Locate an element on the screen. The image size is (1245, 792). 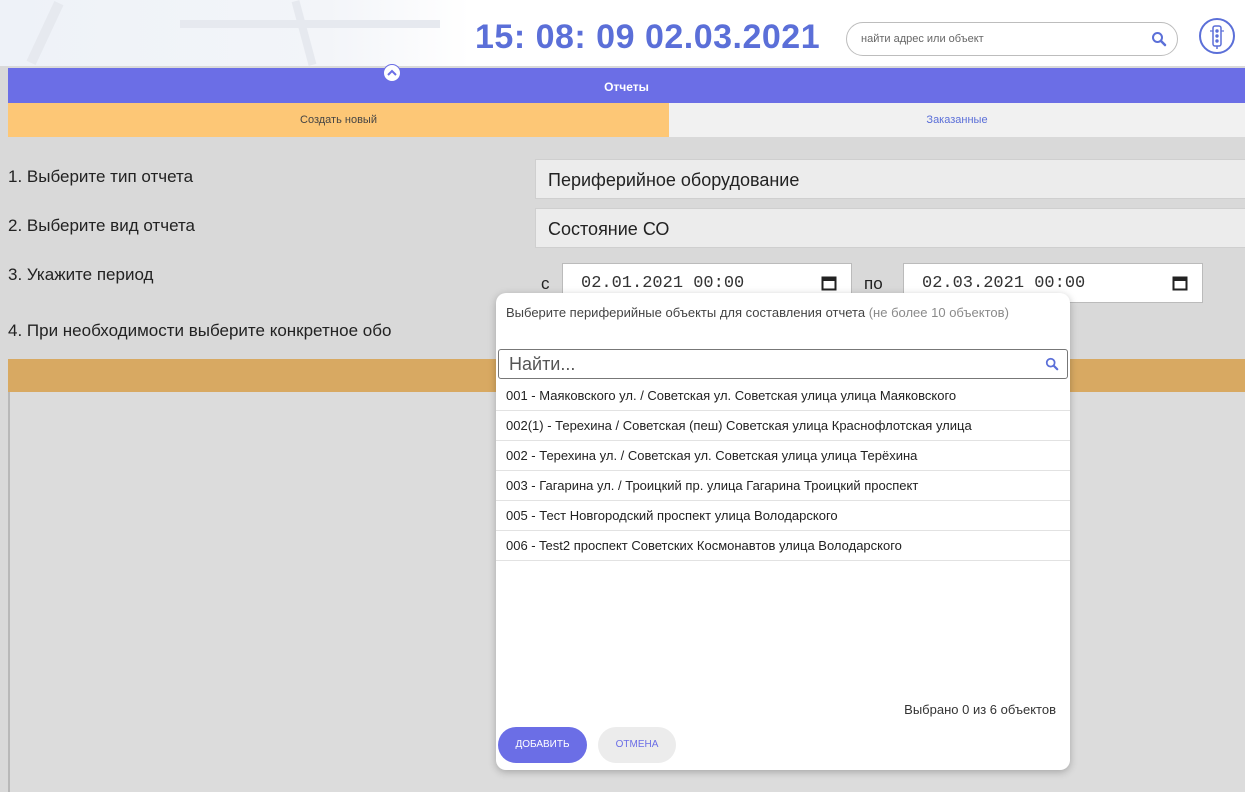
chevron-up-icon is located at coordinates (392, 72).